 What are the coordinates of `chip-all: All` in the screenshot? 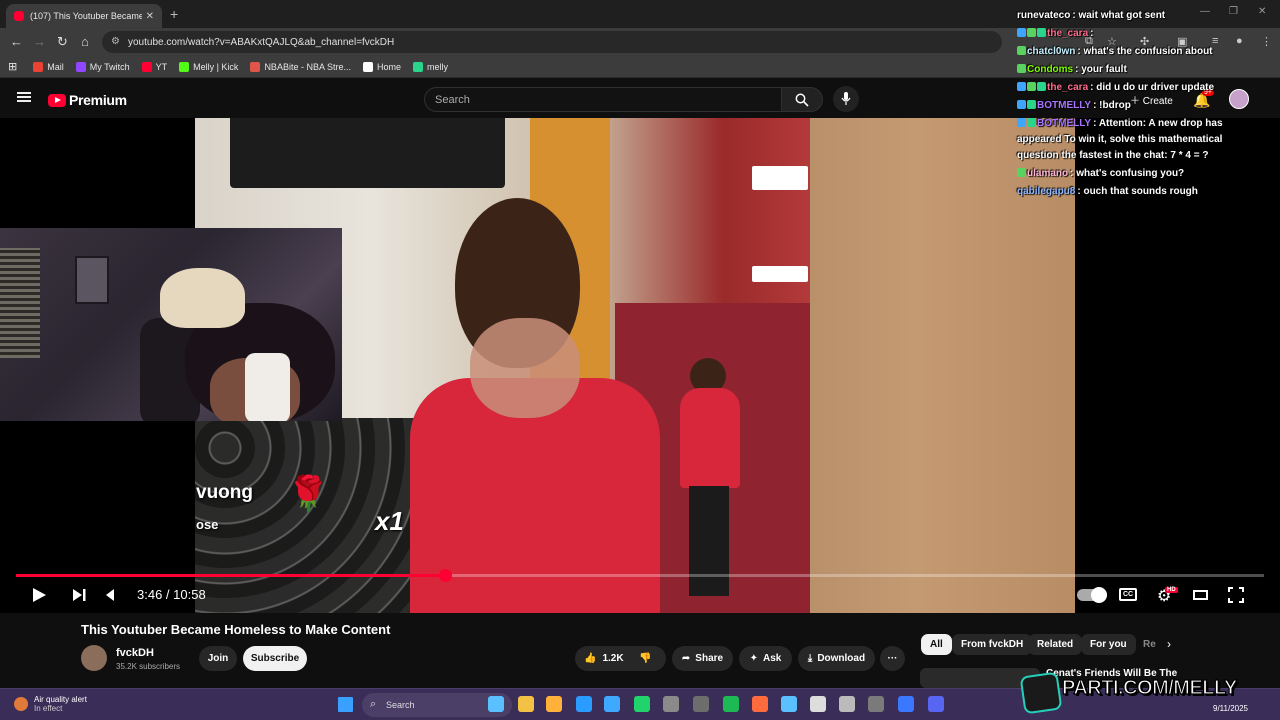 It's located at (936, 644).